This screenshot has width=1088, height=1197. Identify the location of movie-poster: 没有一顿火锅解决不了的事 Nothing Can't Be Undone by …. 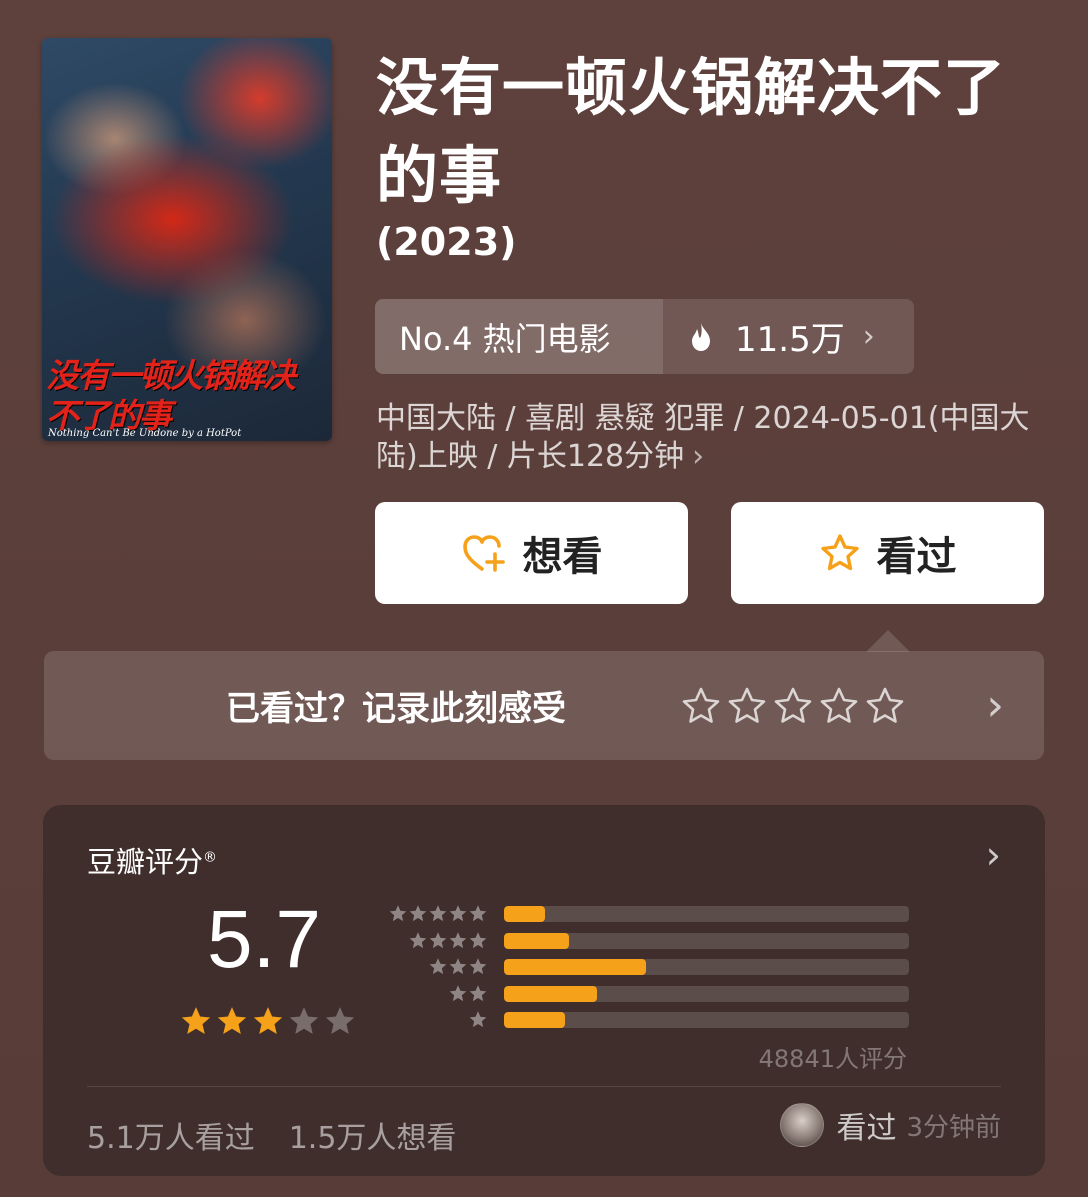
(187, 239).